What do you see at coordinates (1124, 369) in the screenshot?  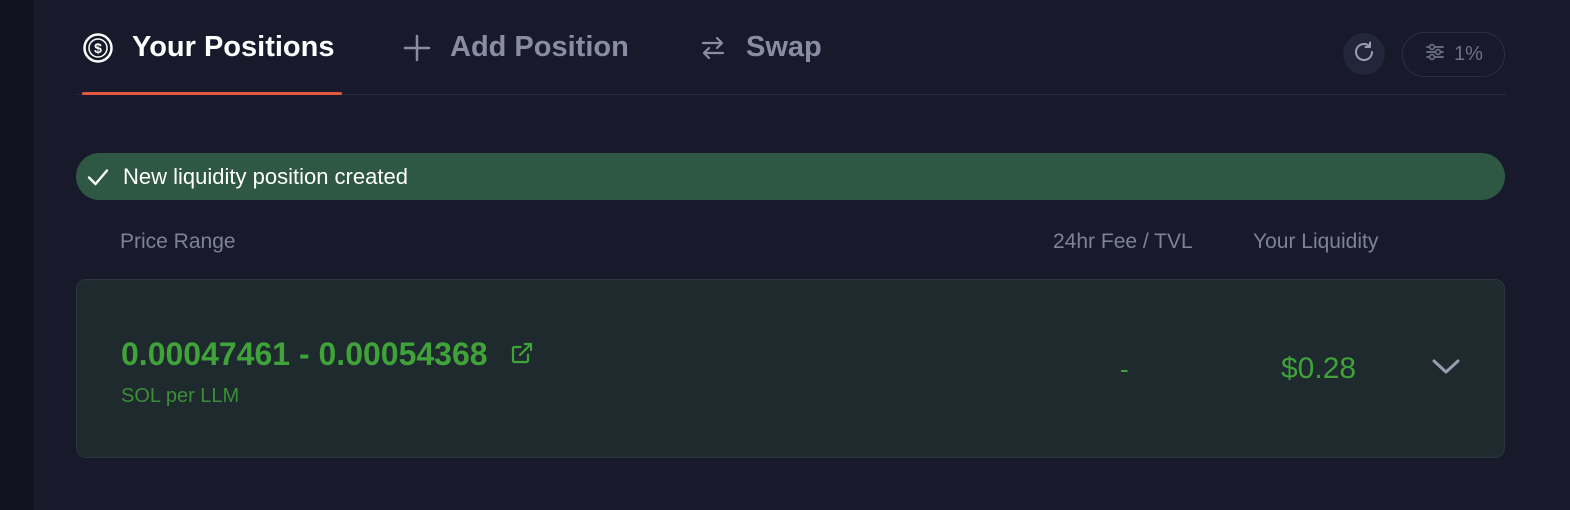 I see `fee-tvl-value: -` at bounding box center [1124, 369].